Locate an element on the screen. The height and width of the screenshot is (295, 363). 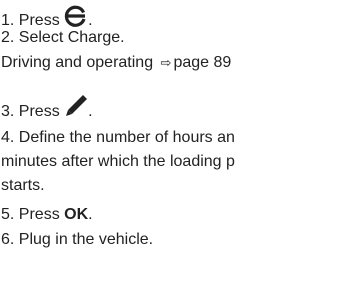
page-reference-page: page 89 is located at coordinates (202, 62).